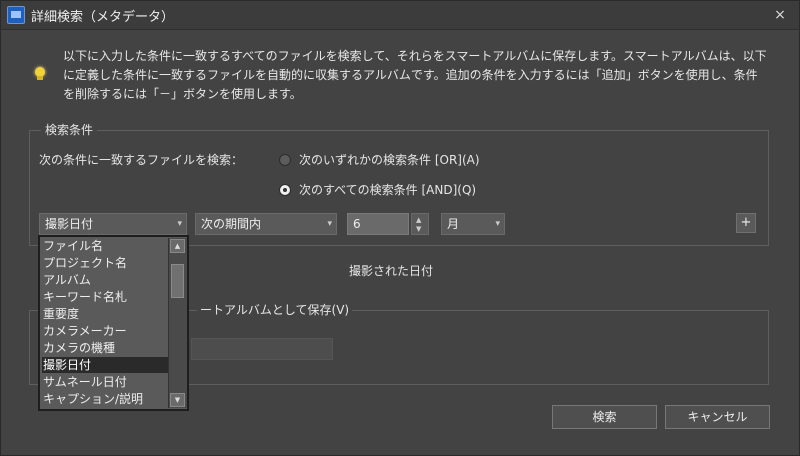  Describe the element at coordinates (262, 349) in the screenshot. I see `album-name-input` at that location.